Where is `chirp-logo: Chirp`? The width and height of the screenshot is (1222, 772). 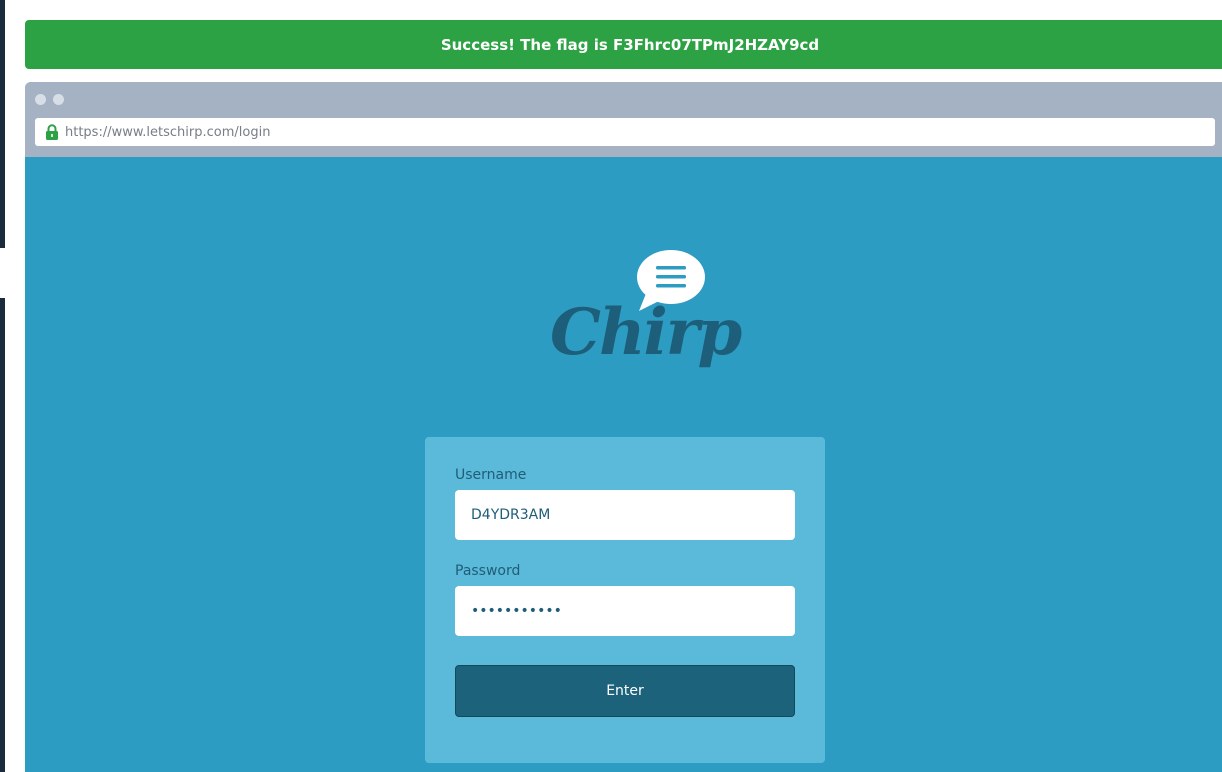 chirp-logo: Chirp is located at coordinates (646, 320).